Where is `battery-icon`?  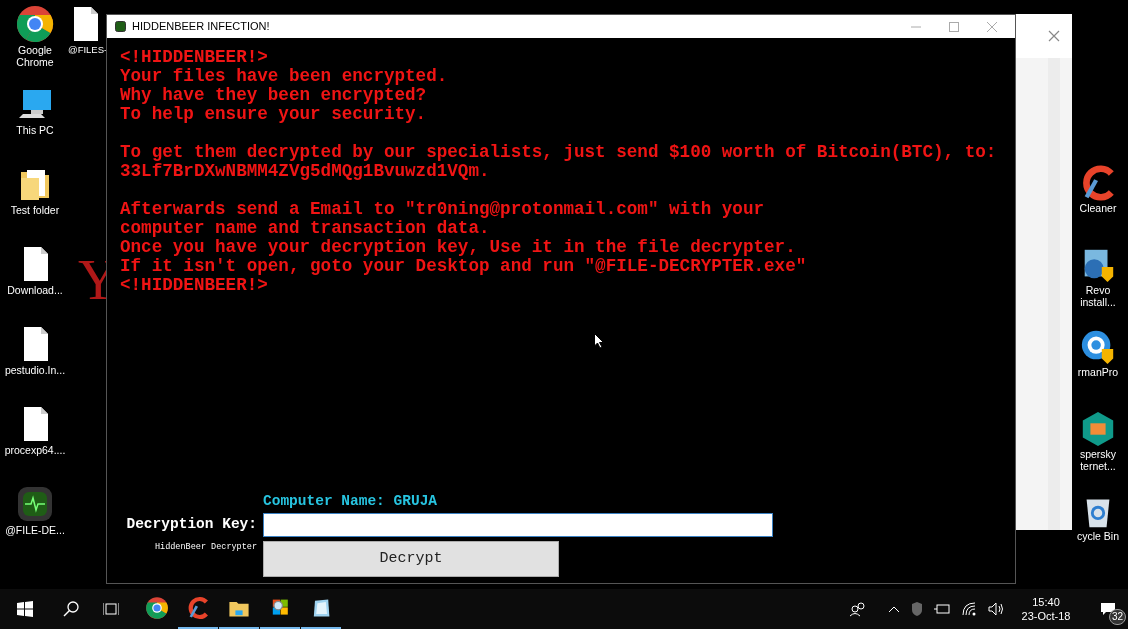 battery-icon is located at coordinates (942, 609).